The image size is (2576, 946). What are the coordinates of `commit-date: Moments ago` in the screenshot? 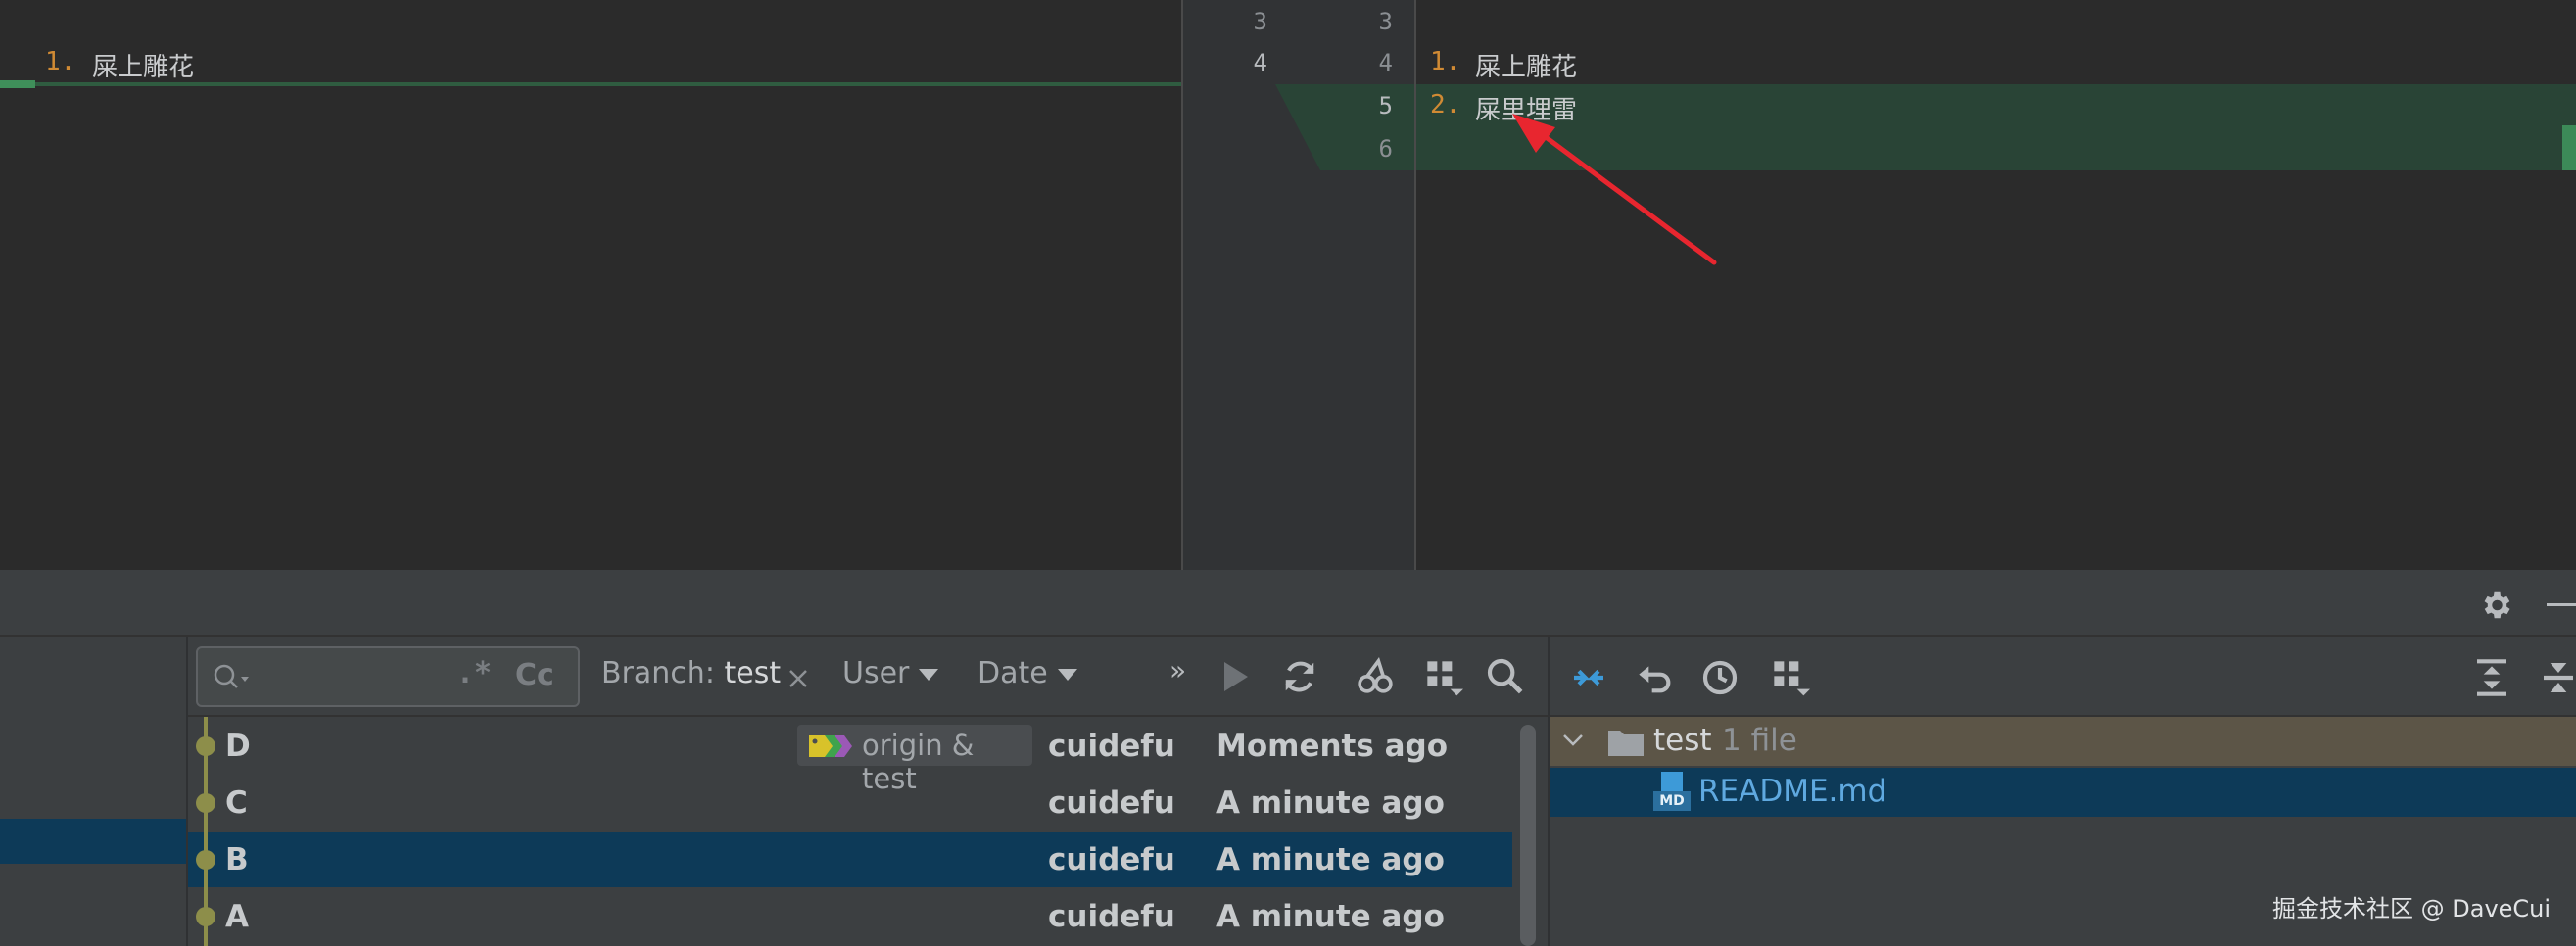 It's located at (1332, 746).